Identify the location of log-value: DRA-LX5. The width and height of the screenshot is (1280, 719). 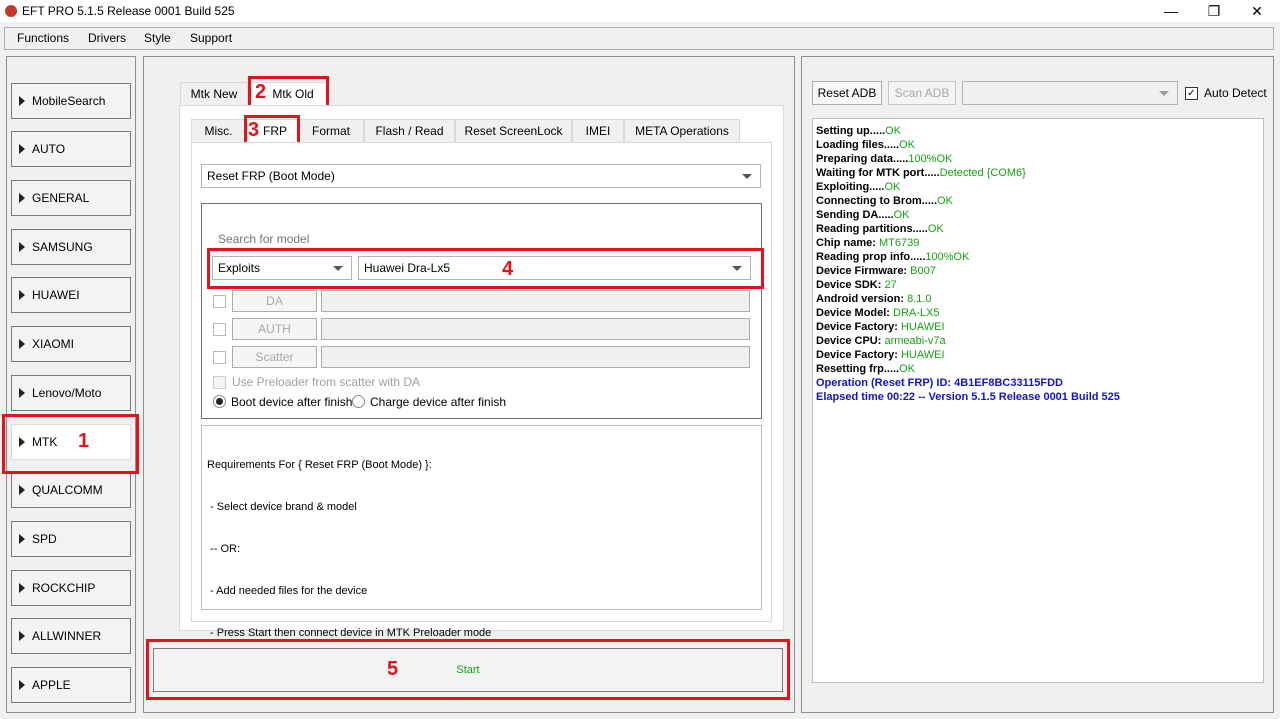
(916, 313).